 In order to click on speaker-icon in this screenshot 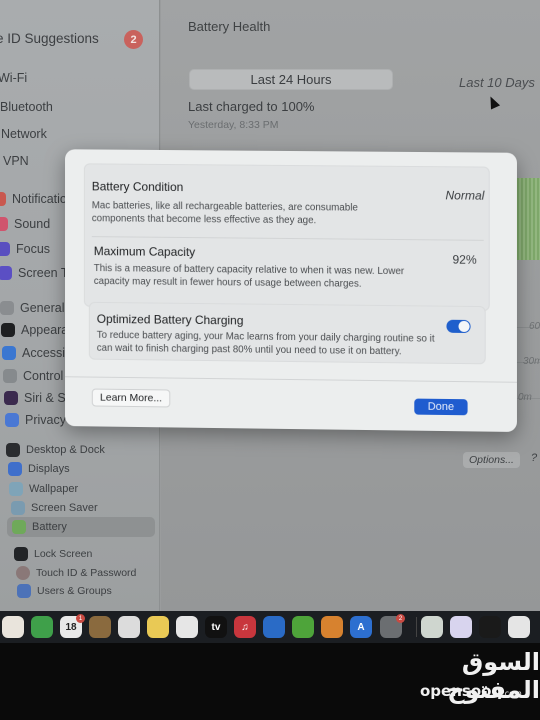, I will do `click(4, 224)`.